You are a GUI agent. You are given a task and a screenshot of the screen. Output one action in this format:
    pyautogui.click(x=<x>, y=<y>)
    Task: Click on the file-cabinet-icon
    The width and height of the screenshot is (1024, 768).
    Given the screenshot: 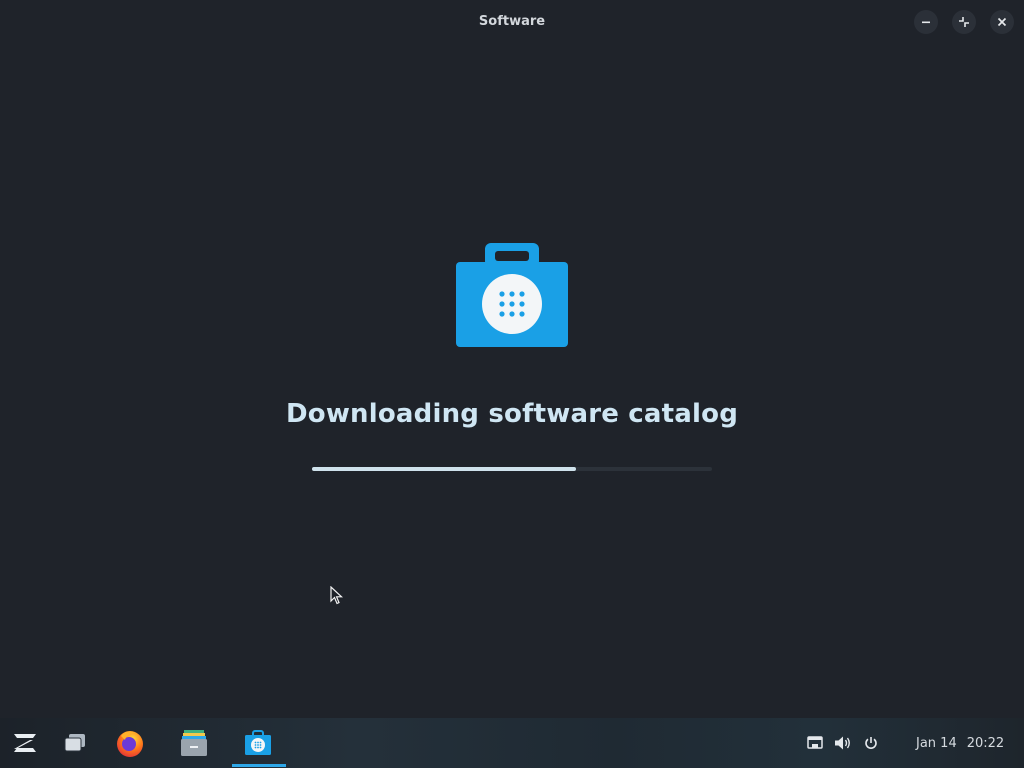 What is the action you would take?
    pyautogui.click(x=194, y=743)
    